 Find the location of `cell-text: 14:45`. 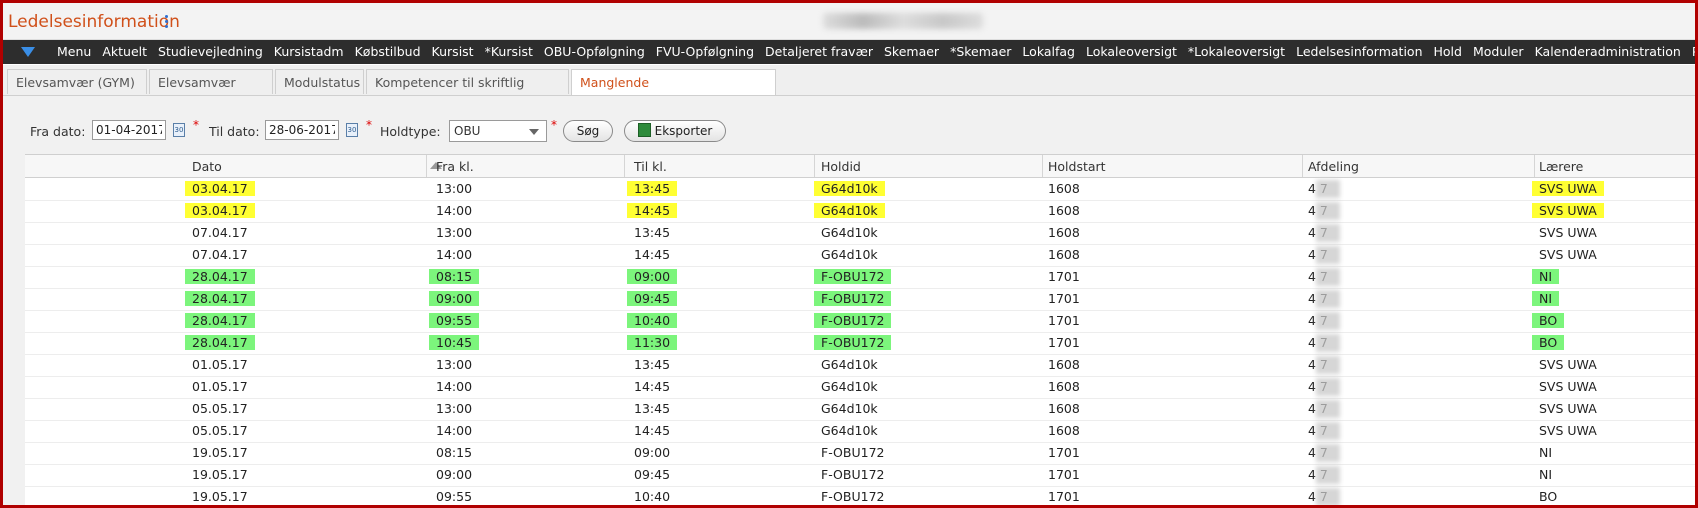

cell-text: 14:45 is located at coordinates (652, 430).